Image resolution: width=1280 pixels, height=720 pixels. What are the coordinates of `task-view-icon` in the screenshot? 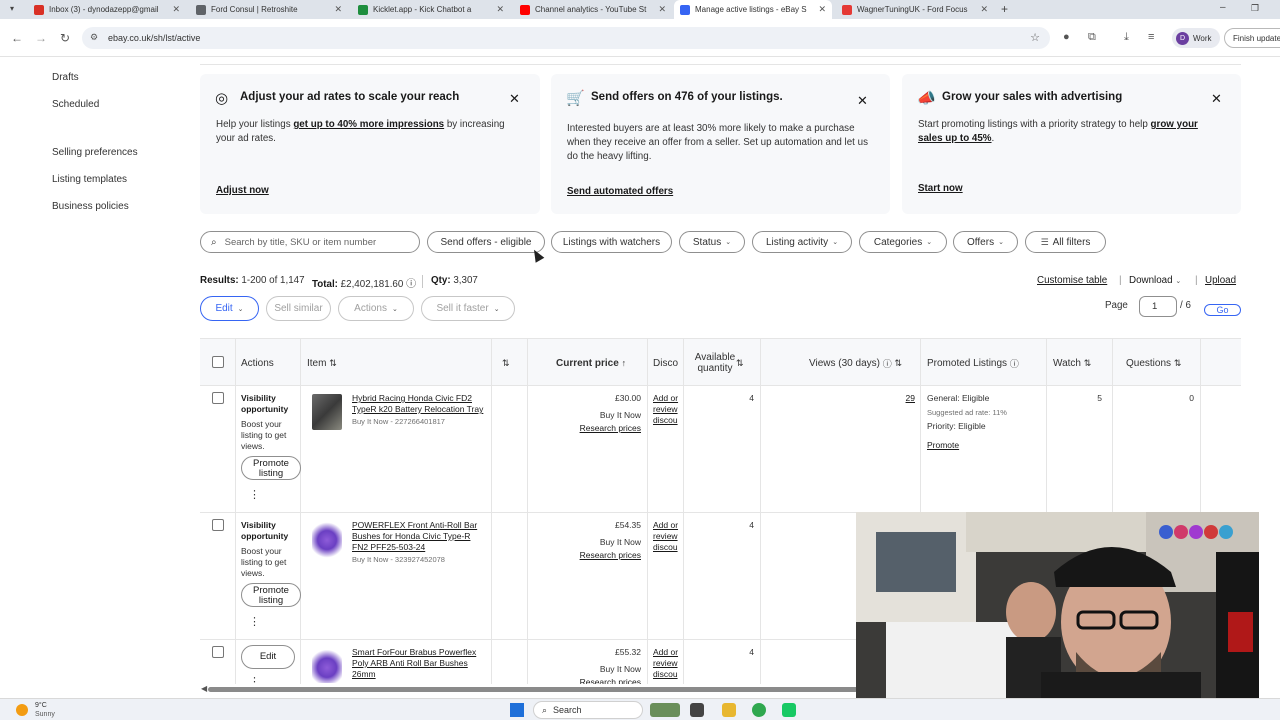 It's located at (697, 710).